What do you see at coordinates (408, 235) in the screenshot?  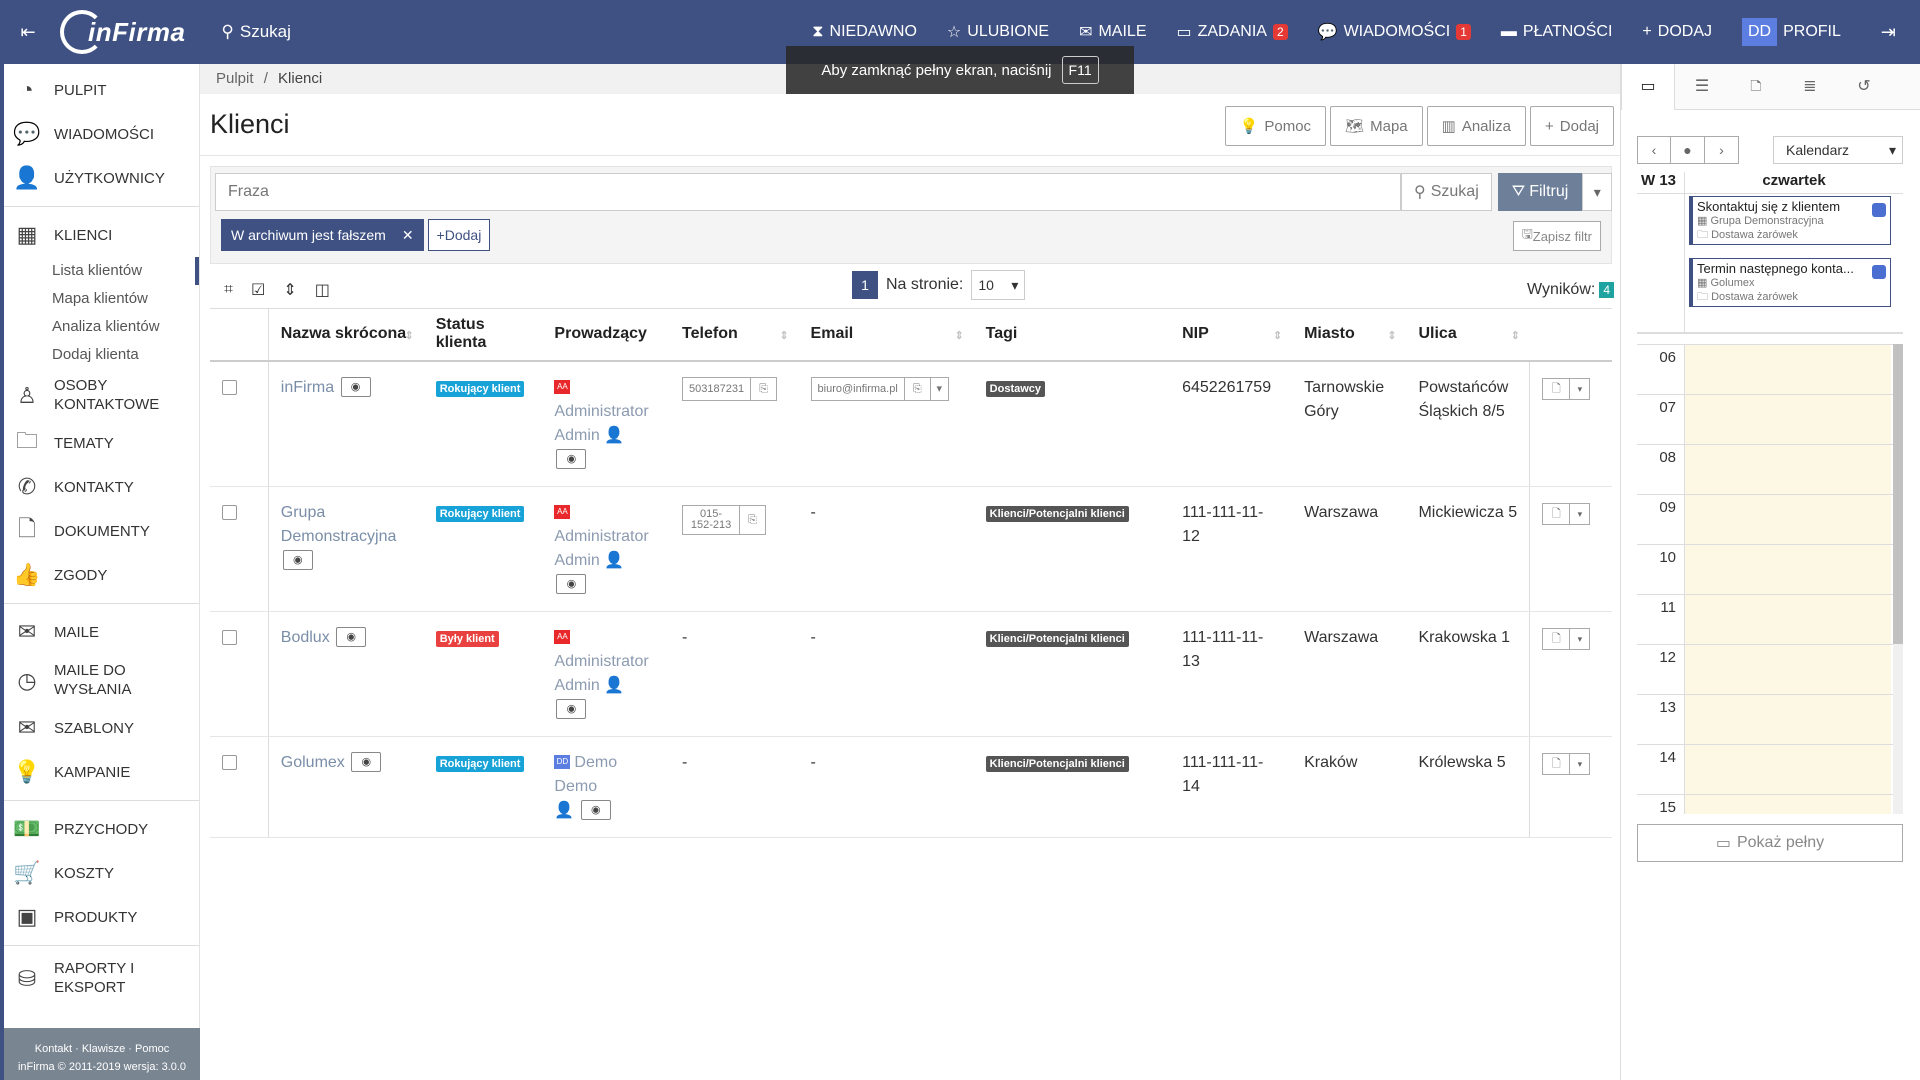 I see `close-icon: ✕` at bounding box center [408, 235].